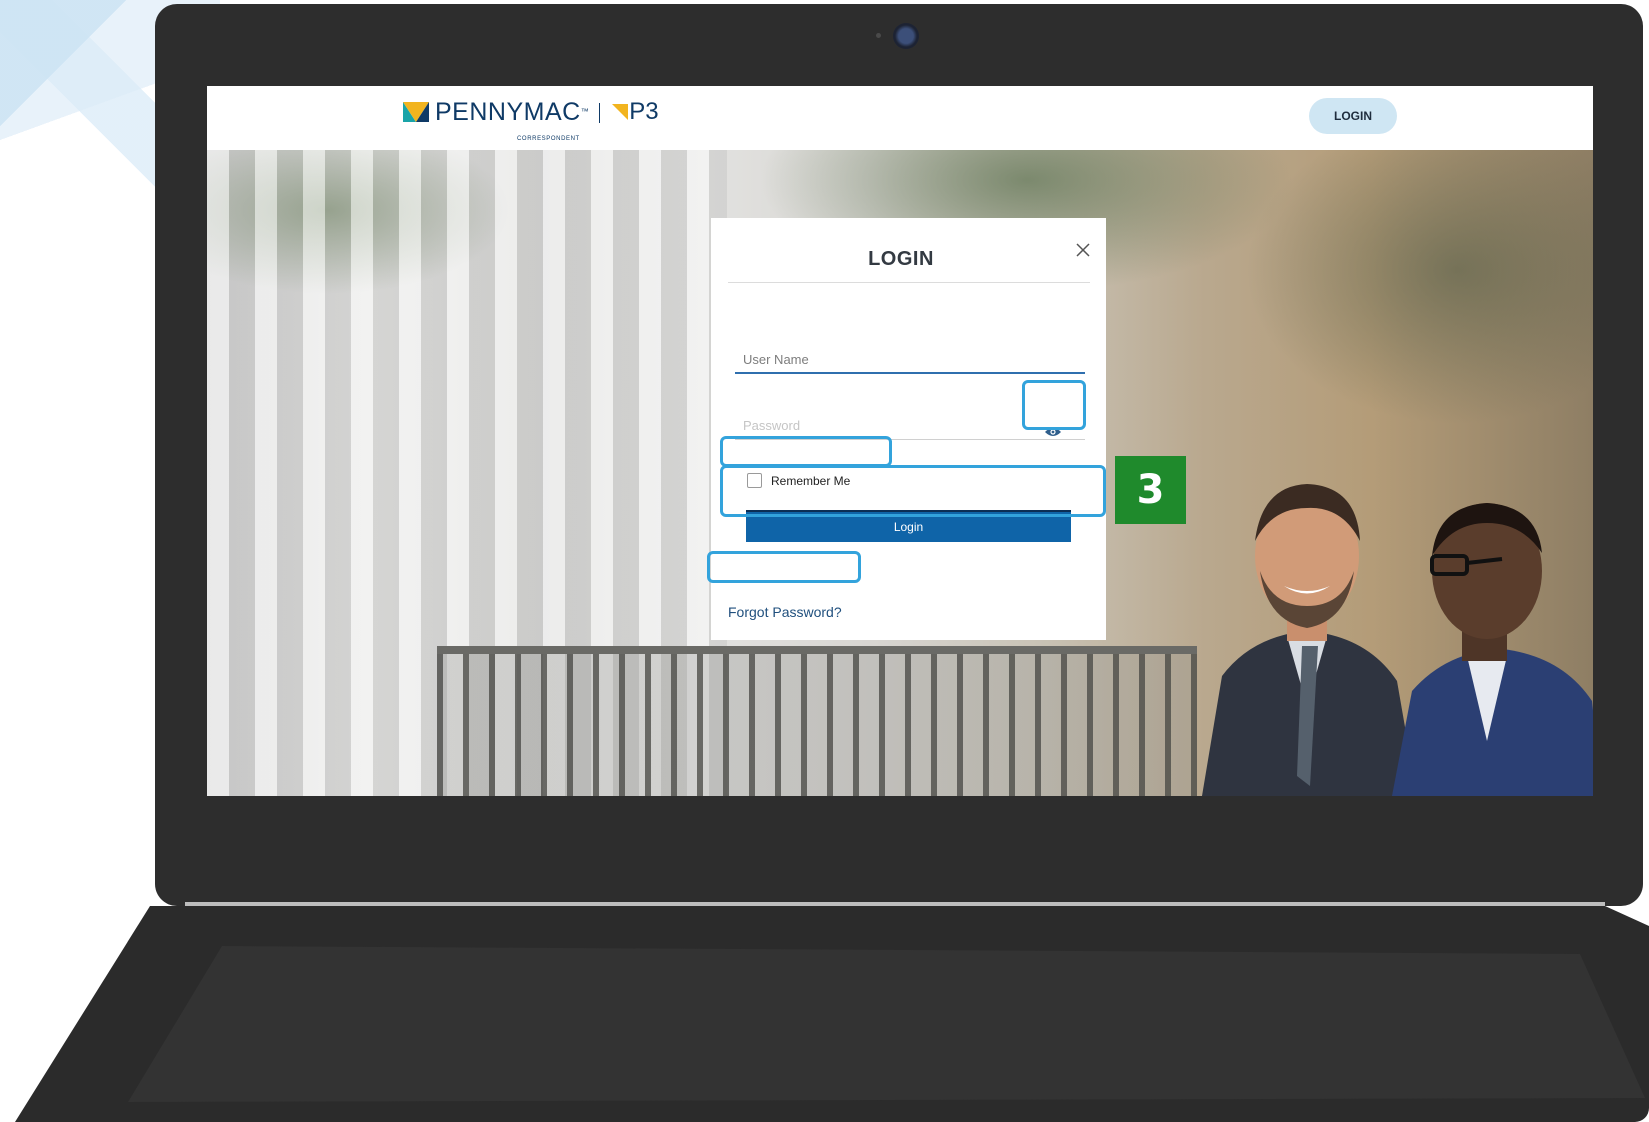 The width and height of the screenshot is (1649, 1122). Describe the element at coordinates (913, 491) in the screenshot. I see `highlight-remember-me` at that location.